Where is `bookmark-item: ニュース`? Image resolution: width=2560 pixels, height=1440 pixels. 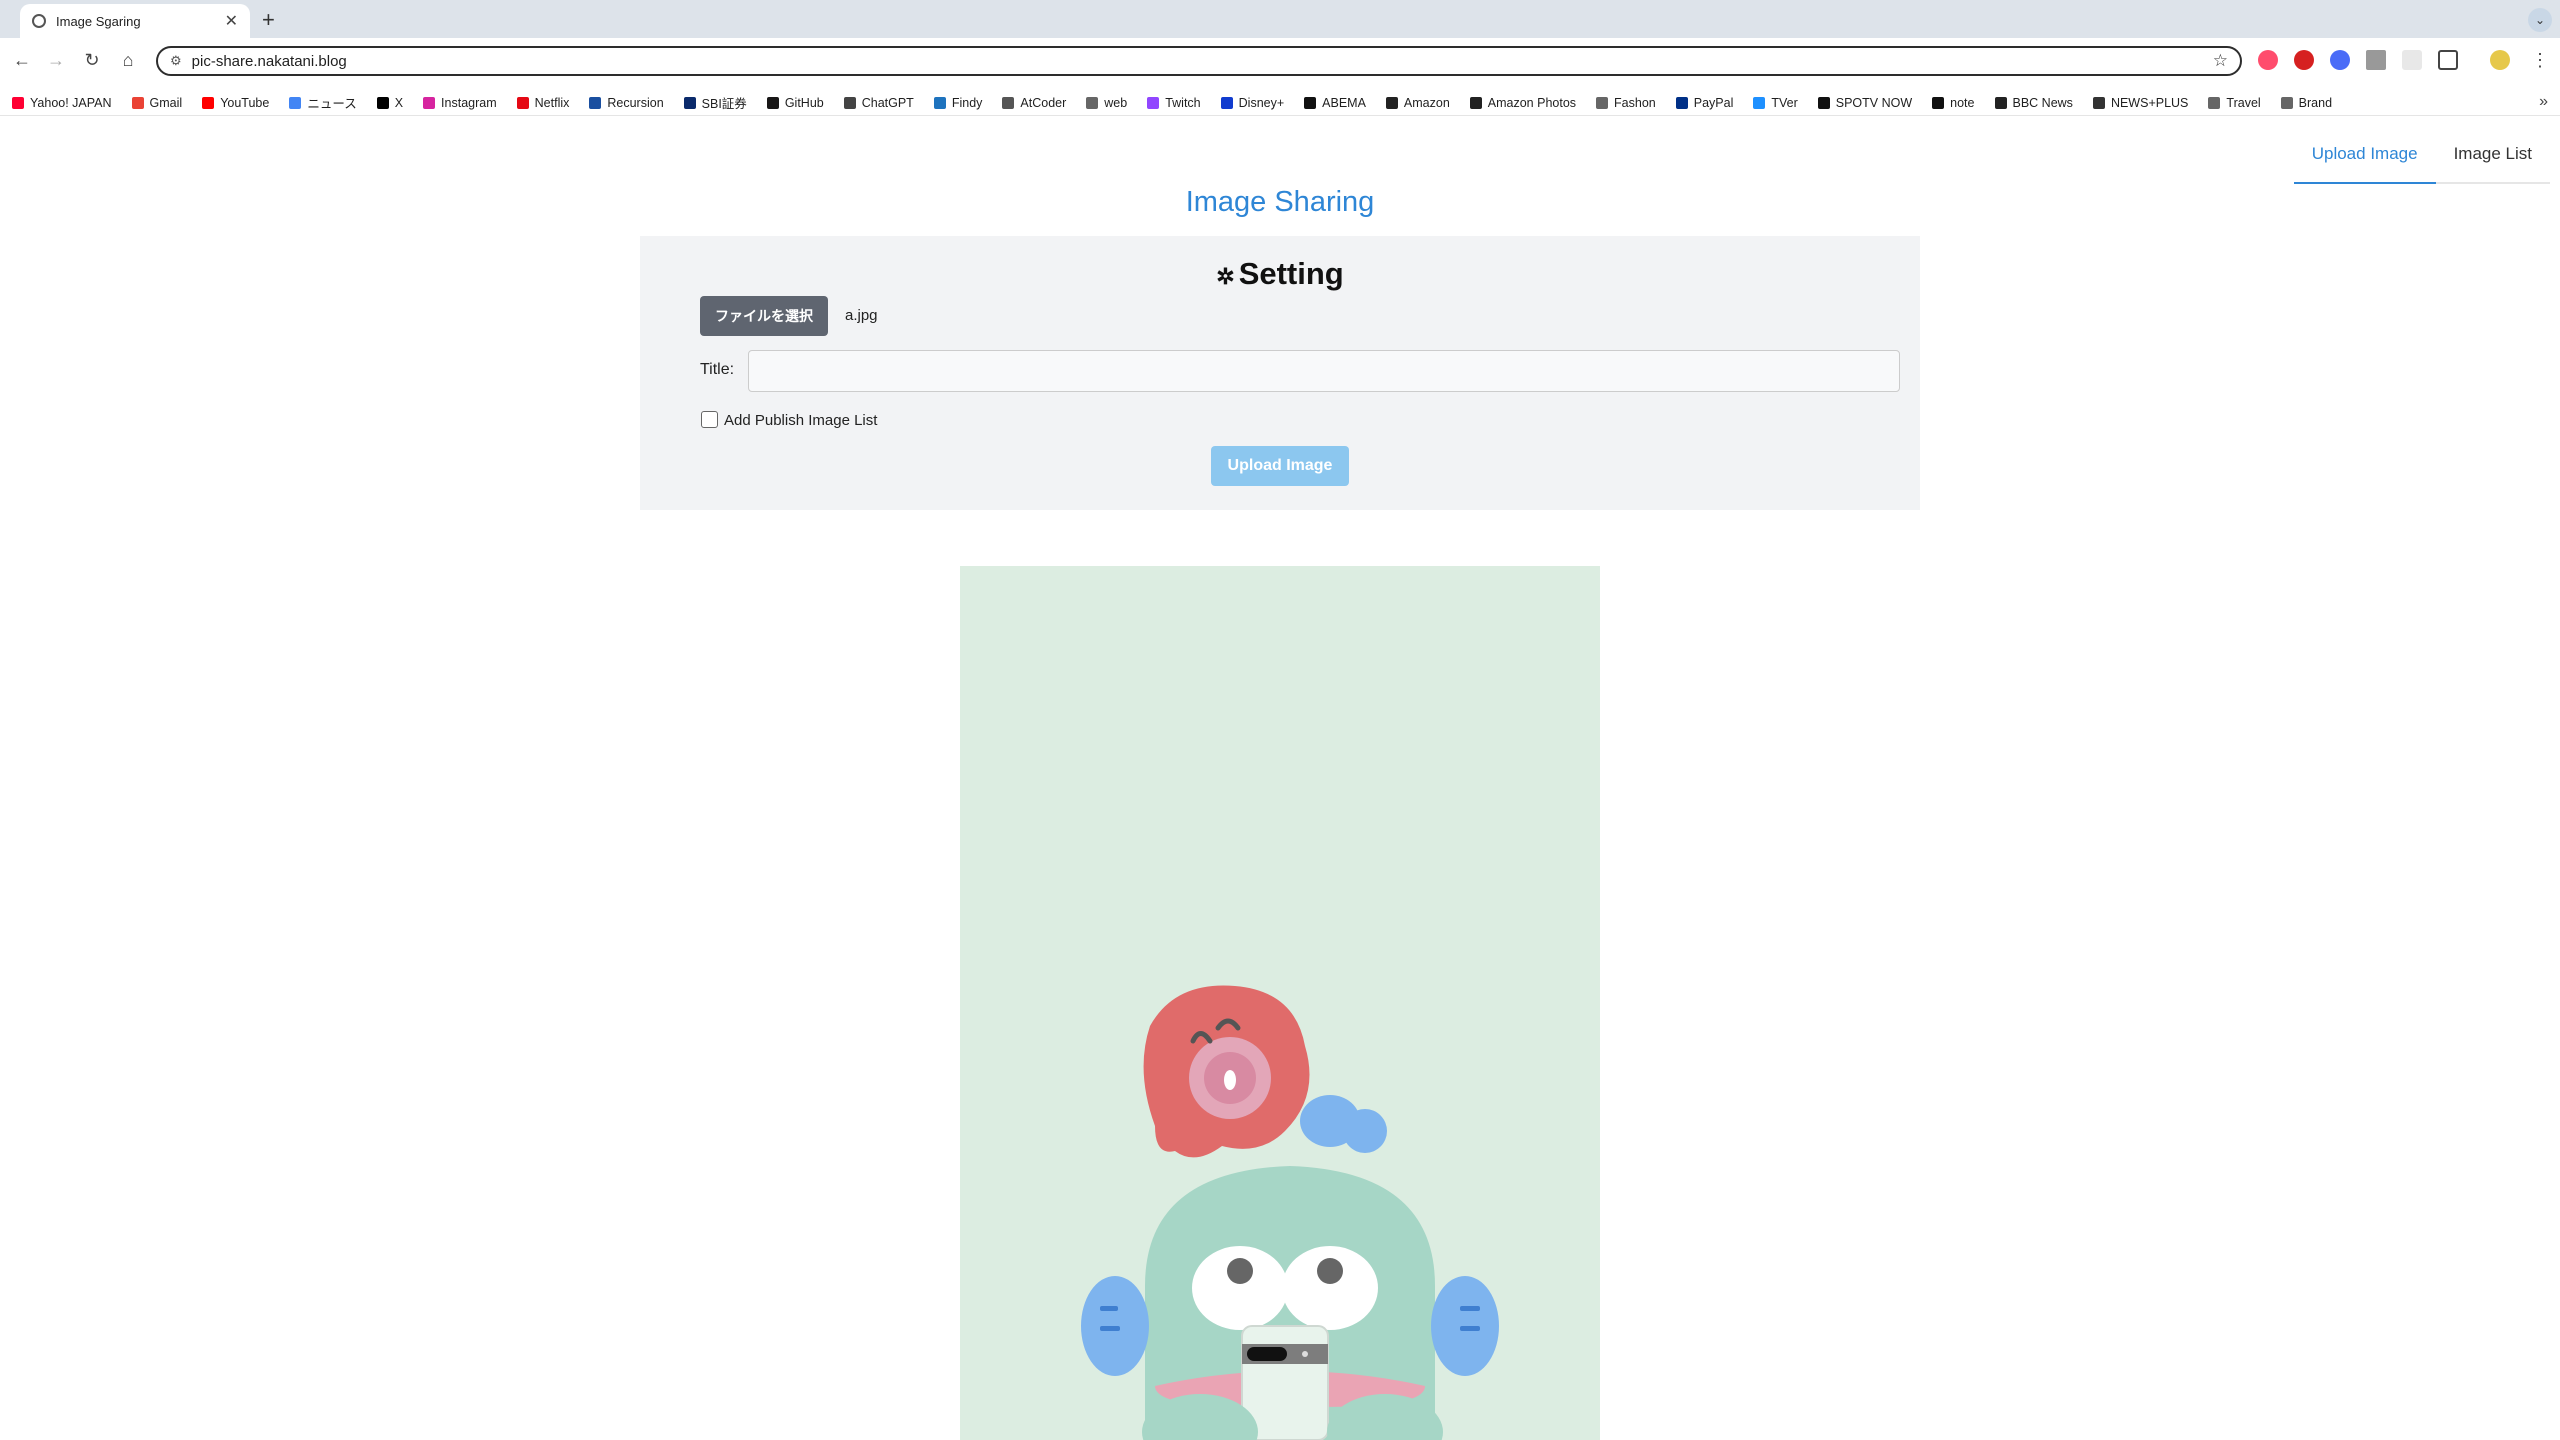 bookmark-item: ニュース is located at coordinates (323, 102).